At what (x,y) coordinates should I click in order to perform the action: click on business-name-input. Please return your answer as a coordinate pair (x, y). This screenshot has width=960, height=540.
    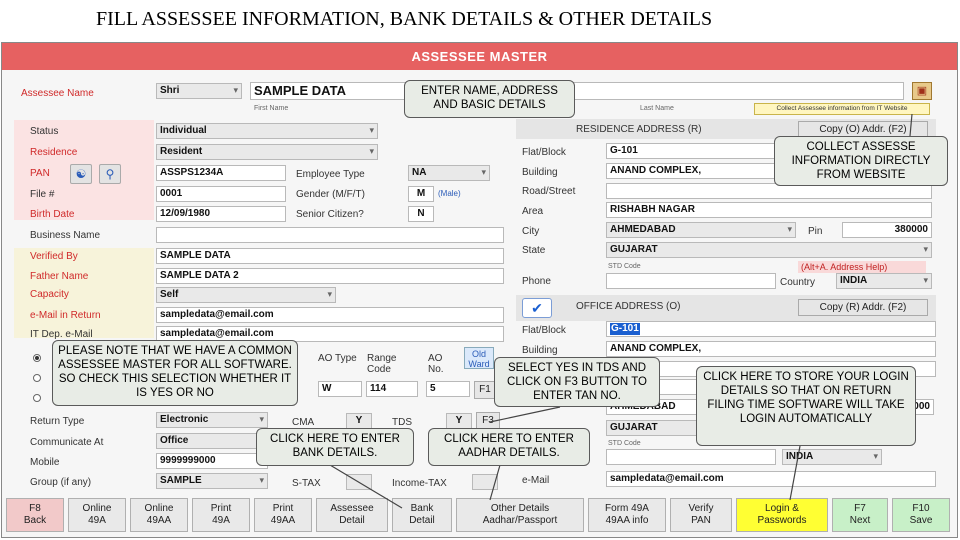
    Looking at the image, I should click on (330, 235).